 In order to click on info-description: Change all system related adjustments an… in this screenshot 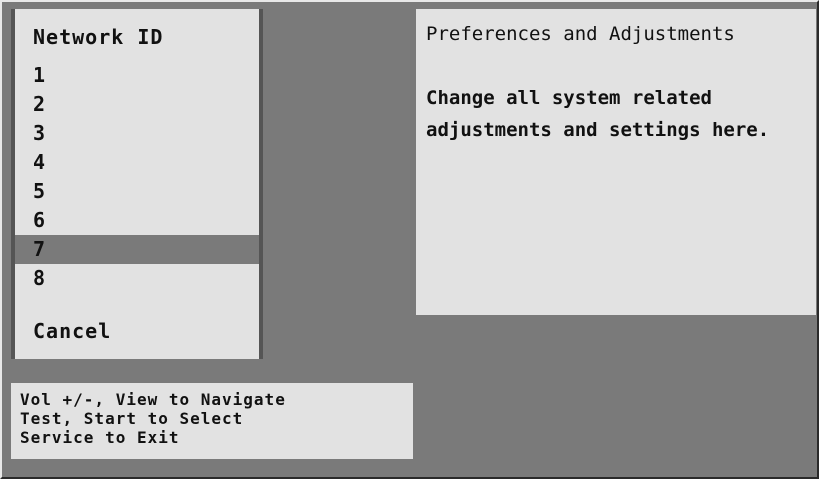, I will do `click(598, 114)`.